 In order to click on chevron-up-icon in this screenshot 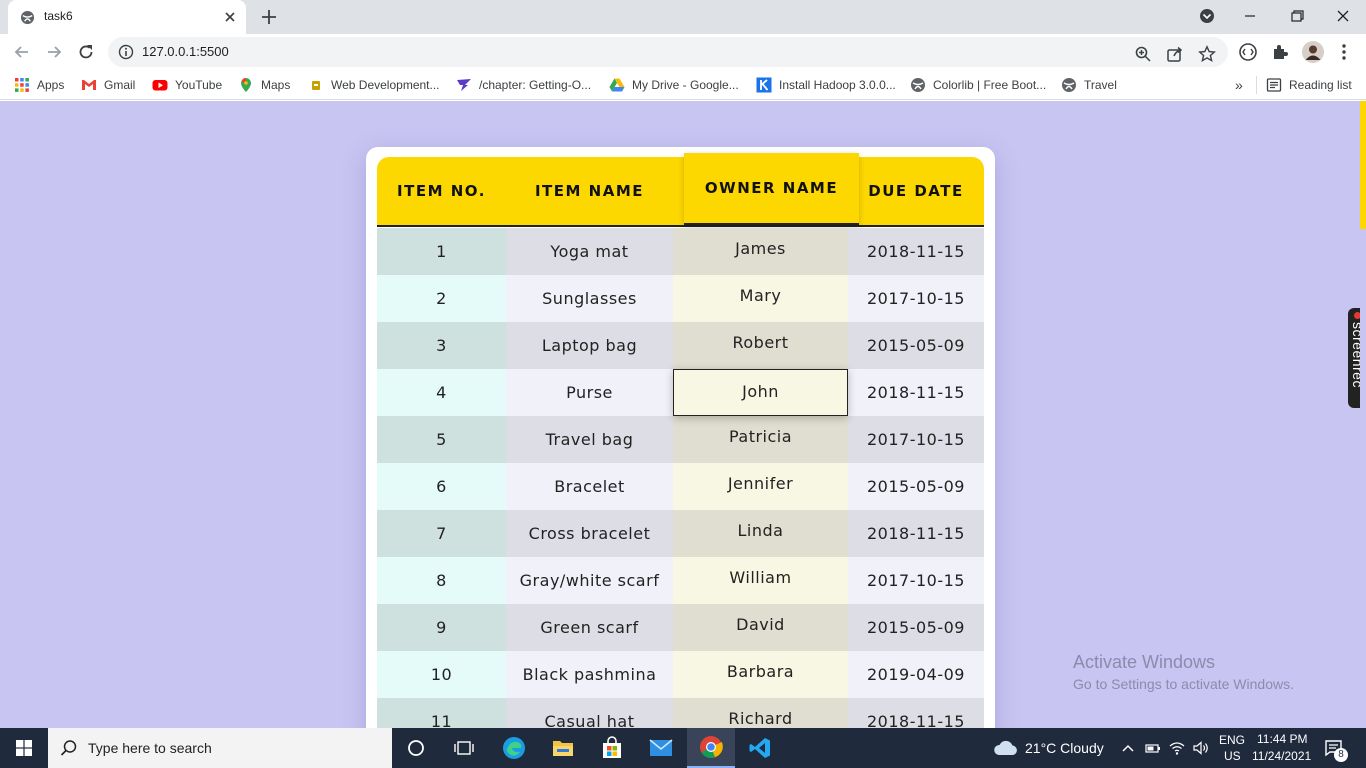, I will do `click(1128, 748)`.